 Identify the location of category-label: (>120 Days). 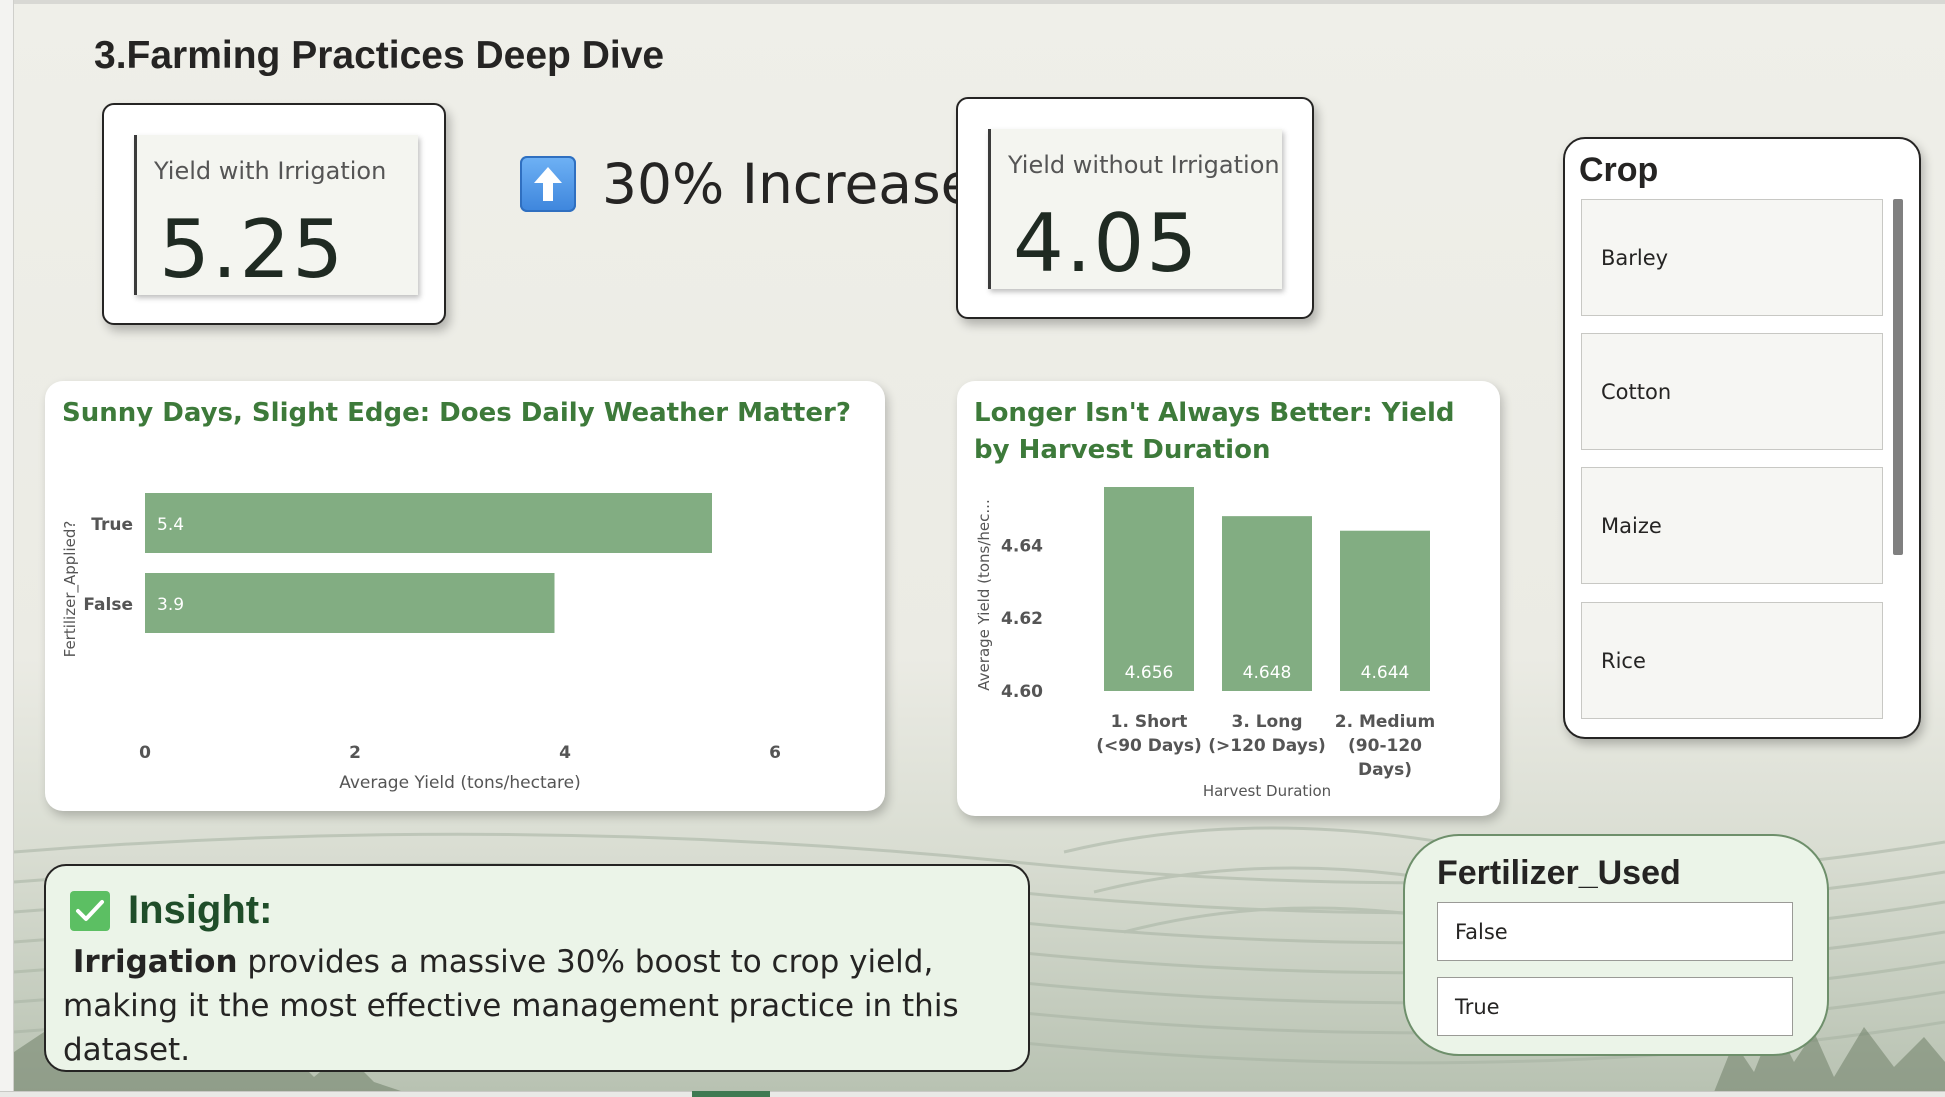
(1266, 746).